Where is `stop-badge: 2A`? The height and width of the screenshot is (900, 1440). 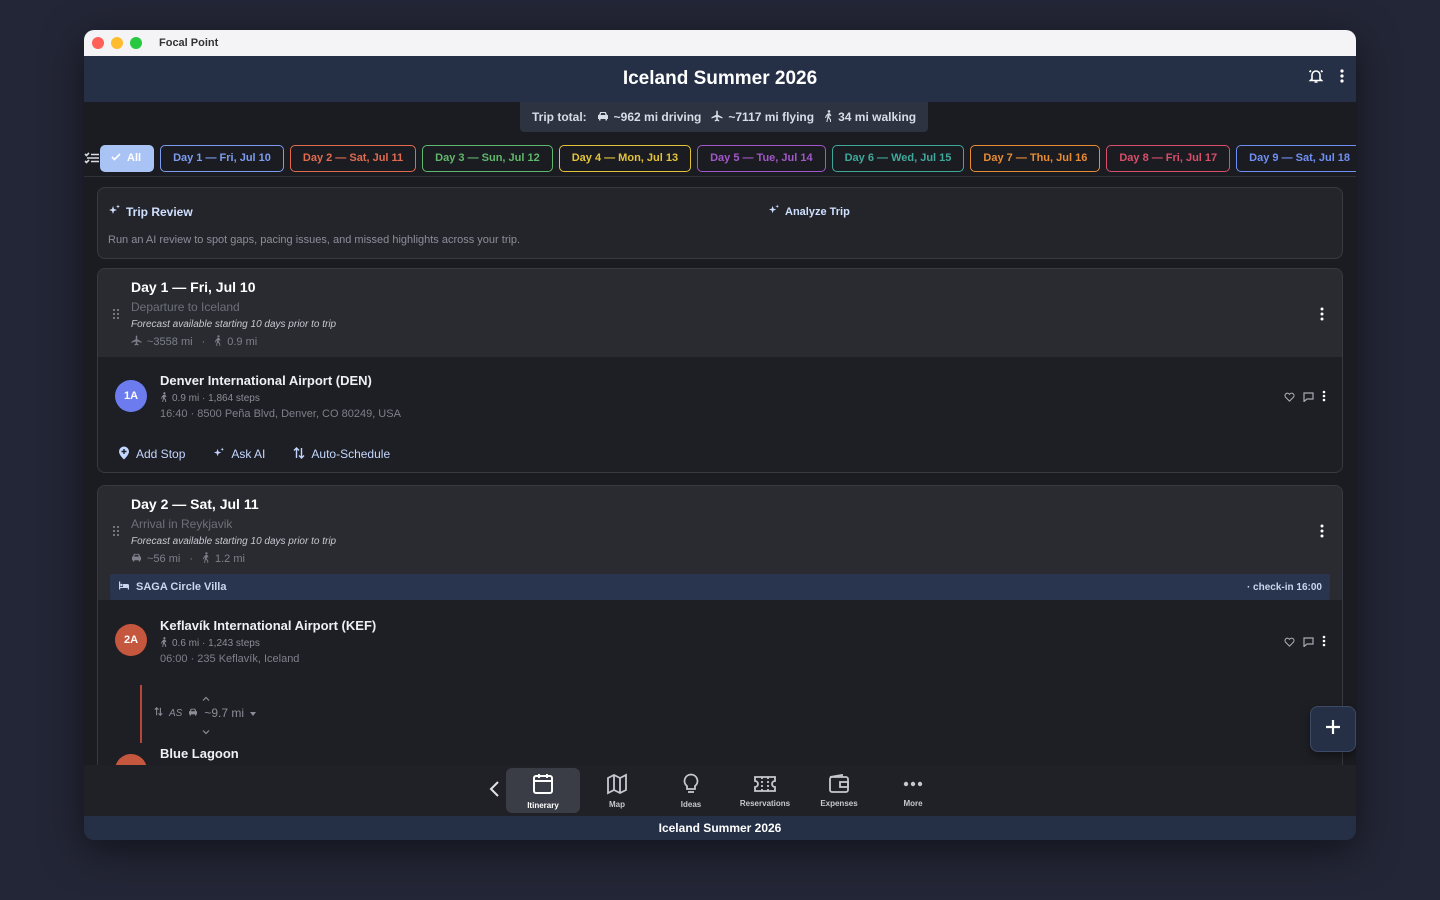
stop-badge: 2A is located at coordinates (131, 640).